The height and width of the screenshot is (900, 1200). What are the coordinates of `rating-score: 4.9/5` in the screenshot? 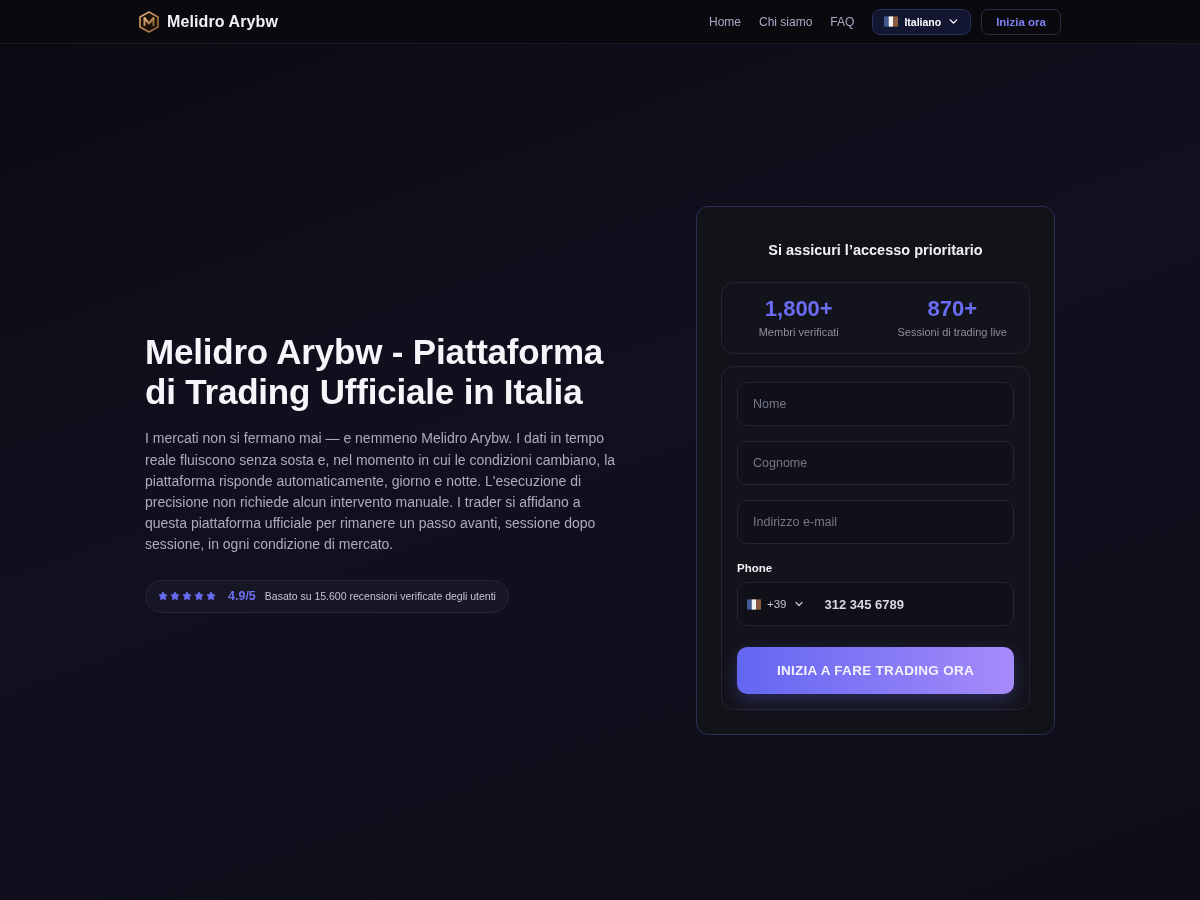 It's located at (242, 596).